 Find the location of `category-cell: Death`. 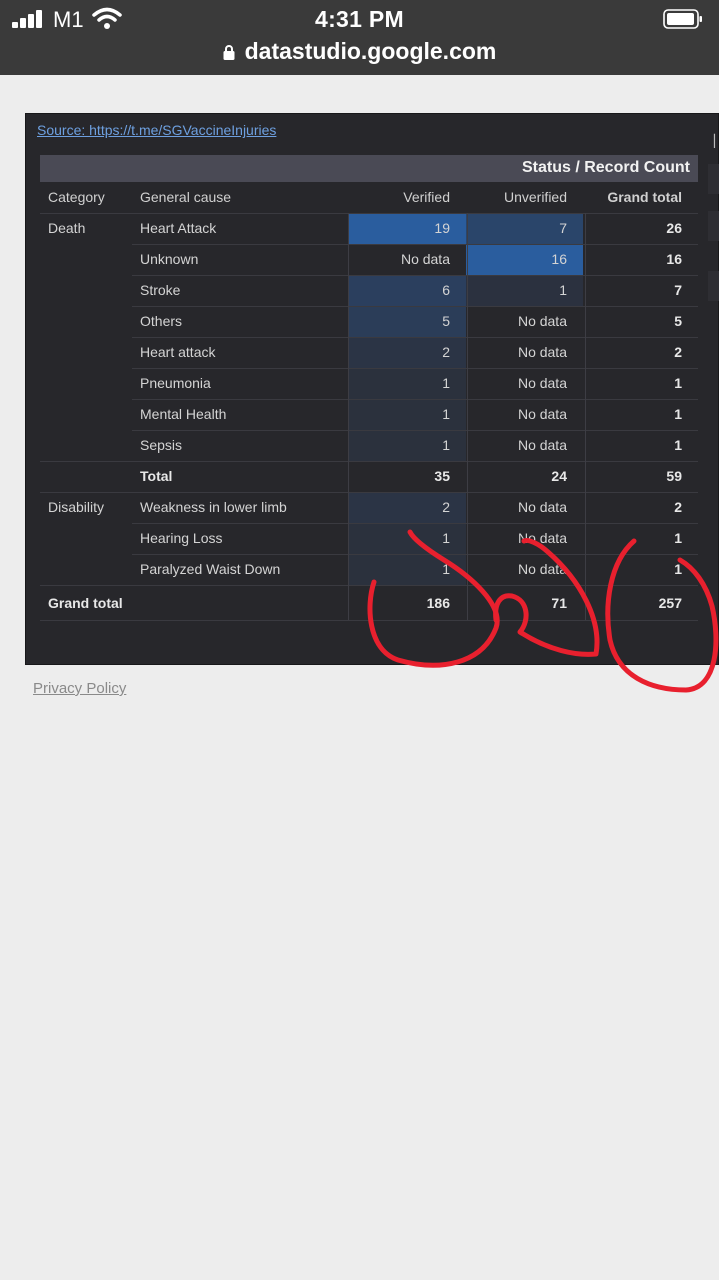

category-cell: Death is located at coordinates (67, 228).